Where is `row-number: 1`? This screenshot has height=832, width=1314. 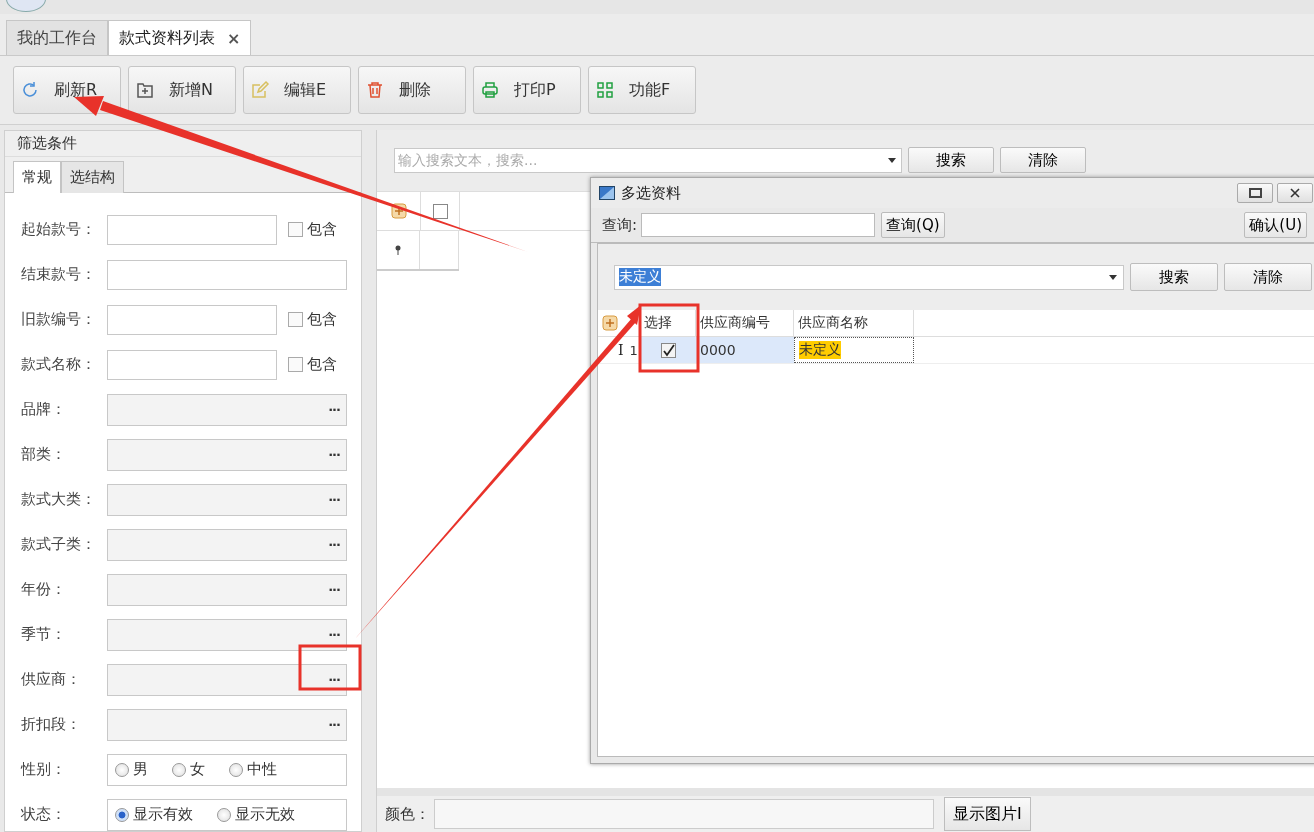 row-number: 1 is located at coordinates (633, 350).